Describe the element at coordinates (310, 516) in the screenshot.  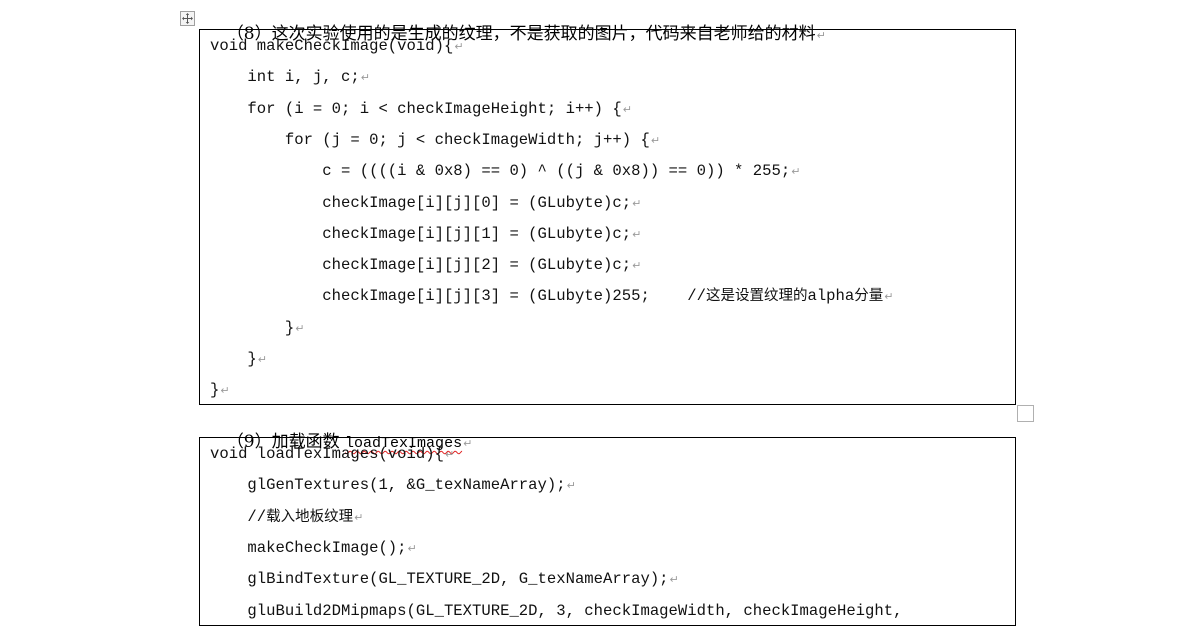
I see `code-comment-cjk: 载入地板纹理` at that location.